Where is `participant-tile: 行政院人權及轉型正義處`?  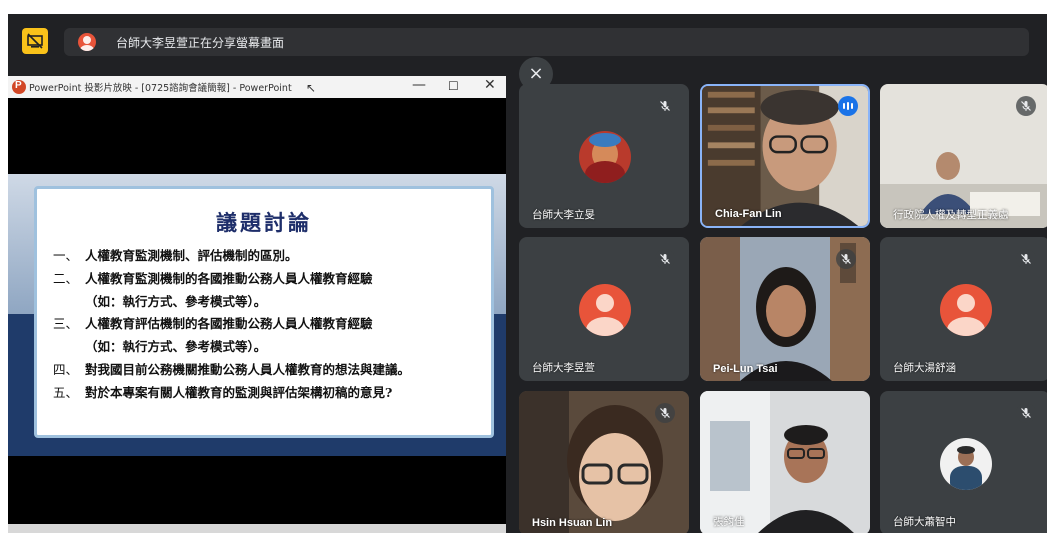 participant-tile: 行政院人權及轉型正義處 is located at coordinates (963, 156).